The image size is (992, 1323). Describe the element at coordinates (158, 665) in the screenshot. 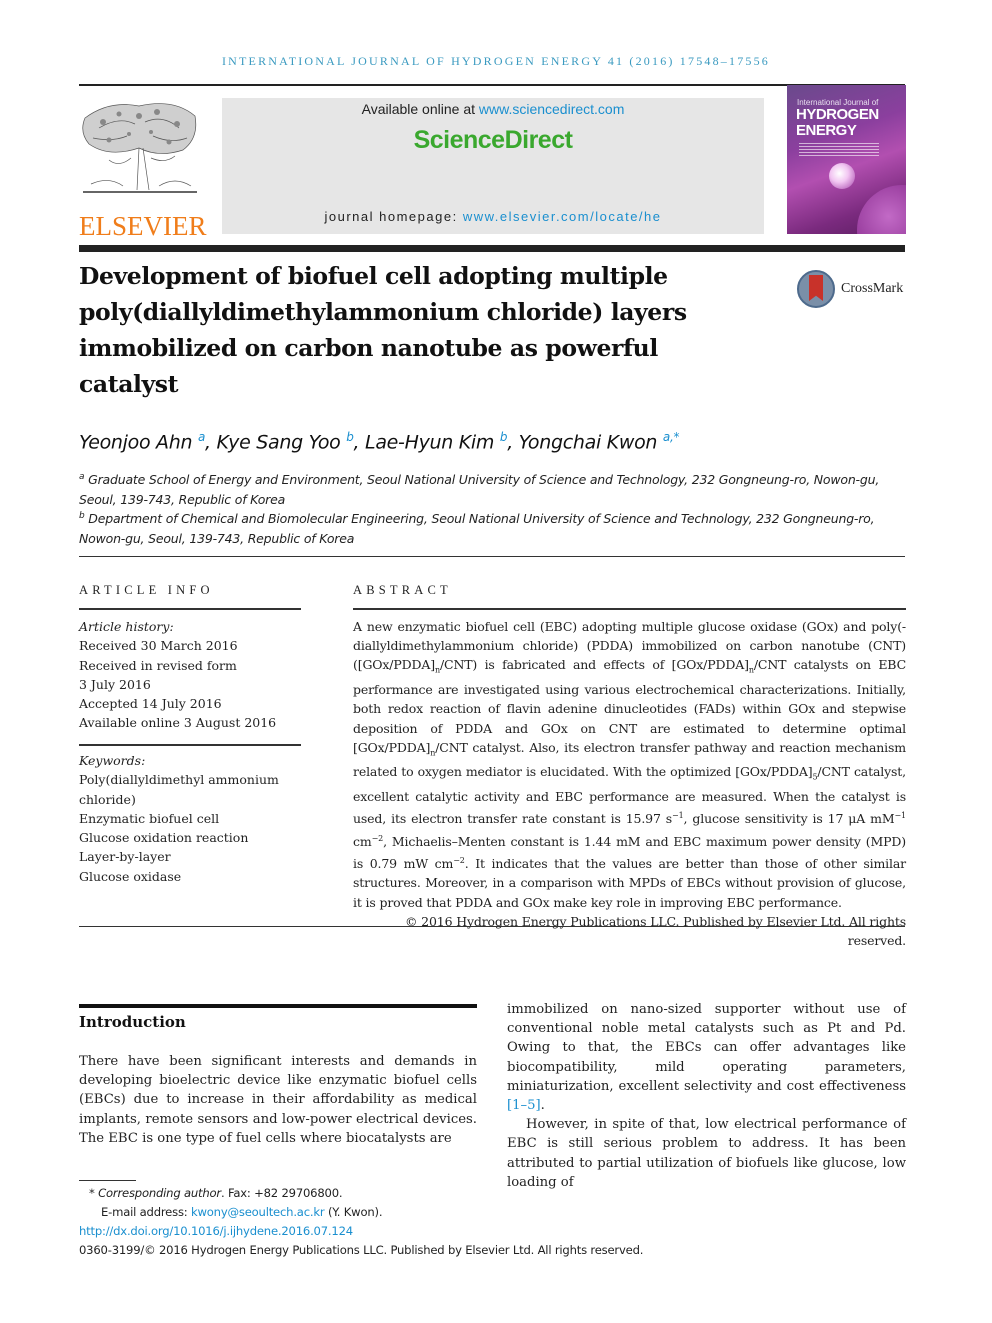

I see `history-item: Received in revised form` at that location.